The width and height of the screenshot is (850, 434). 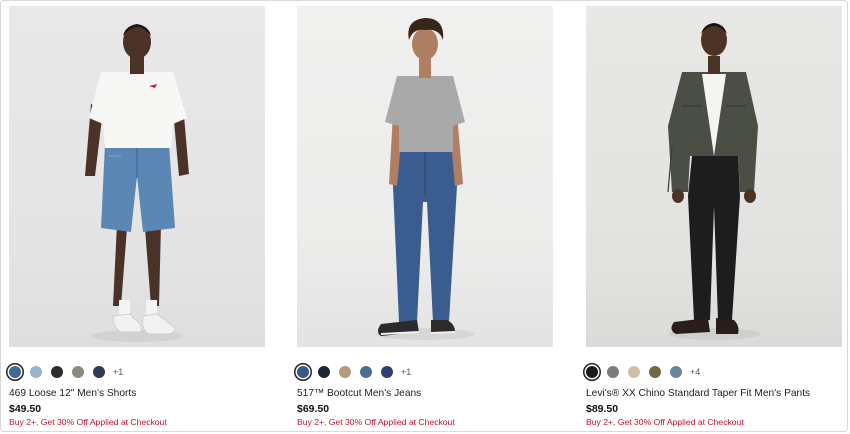 I want to click on product-photo-chinos, so click(x=713, y=181).